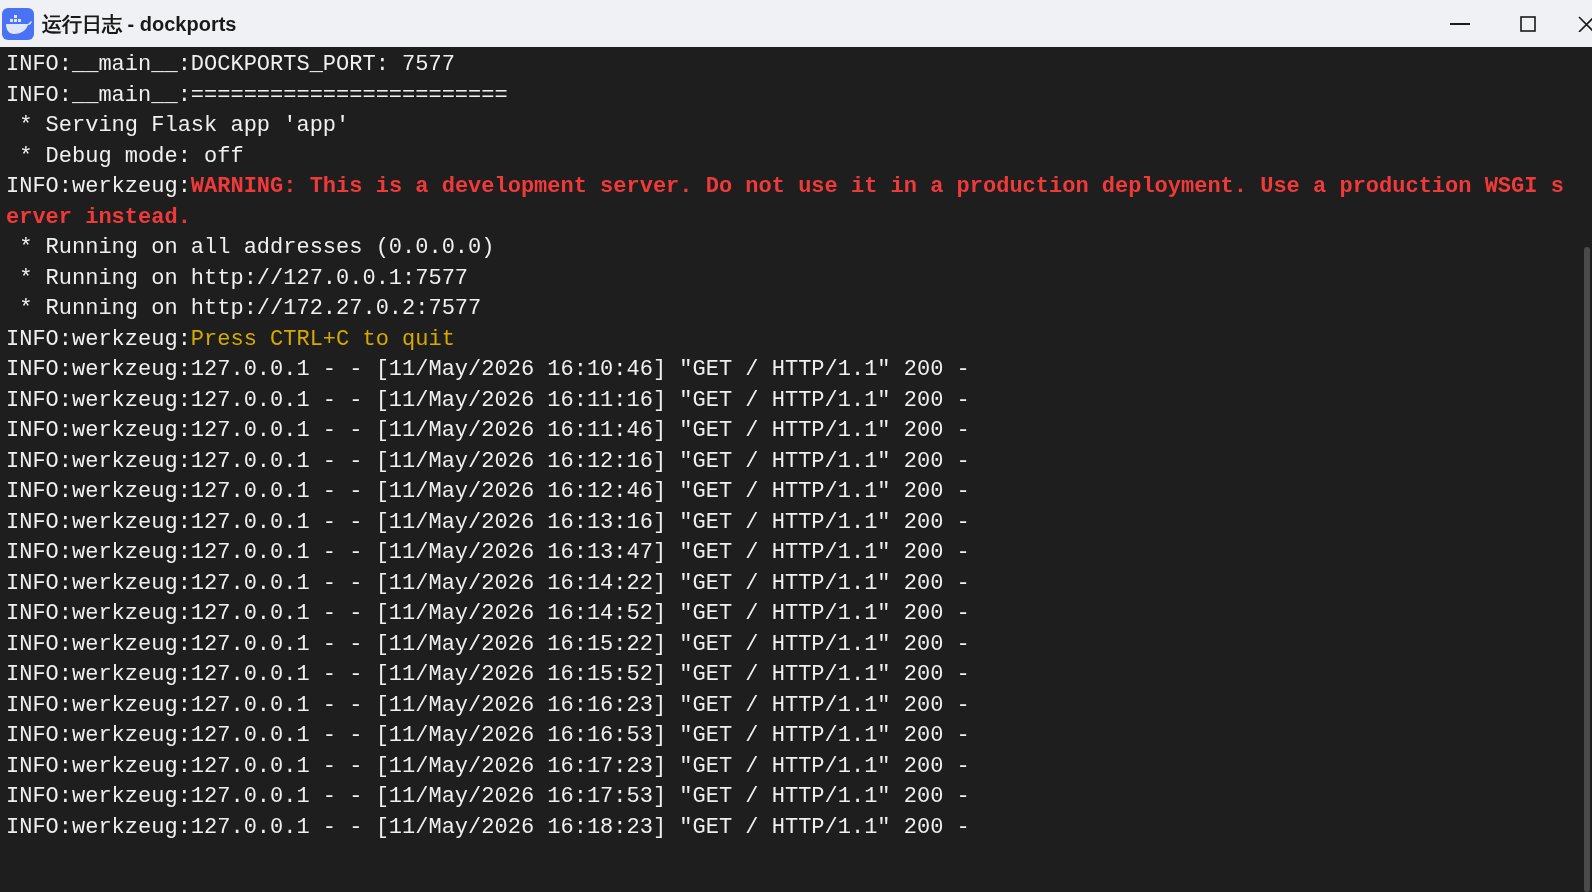 The height and width of the screenshot is (892, 1592). I want to click on log-line: INFO:__main__:DOCKPORTS_PORT: 7577, so click(231, 65).